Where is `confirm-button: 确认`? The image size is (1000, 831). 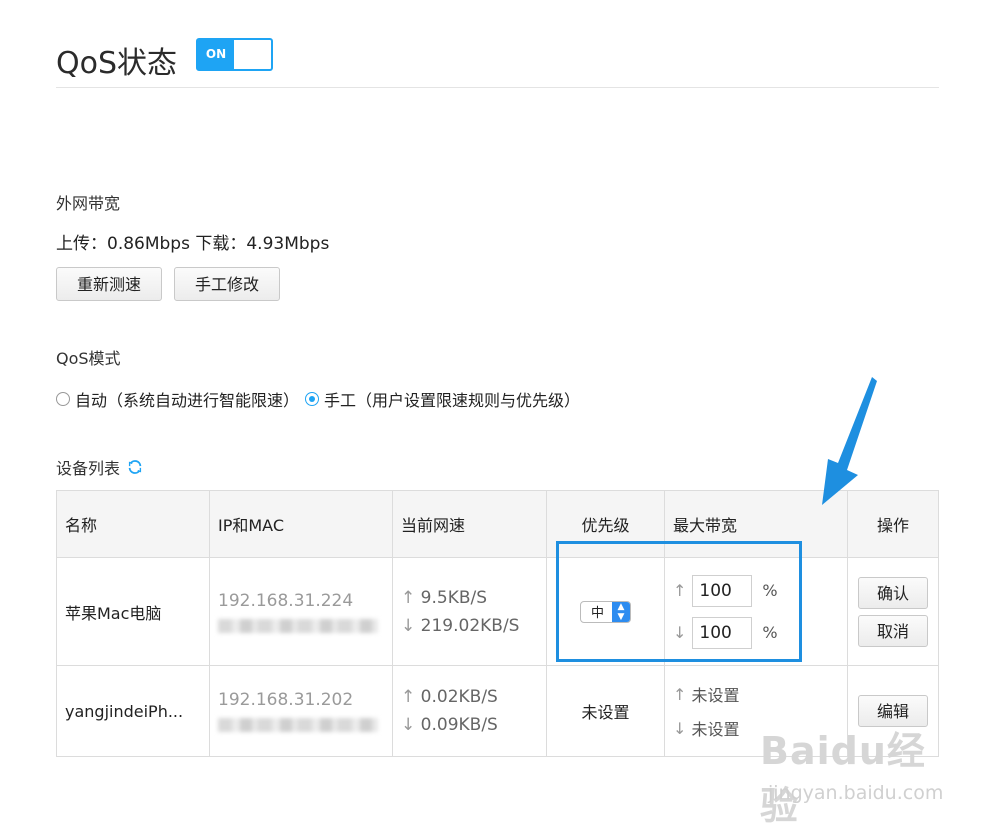
confirm-button: 确认 is located at coordinates (893, 592).